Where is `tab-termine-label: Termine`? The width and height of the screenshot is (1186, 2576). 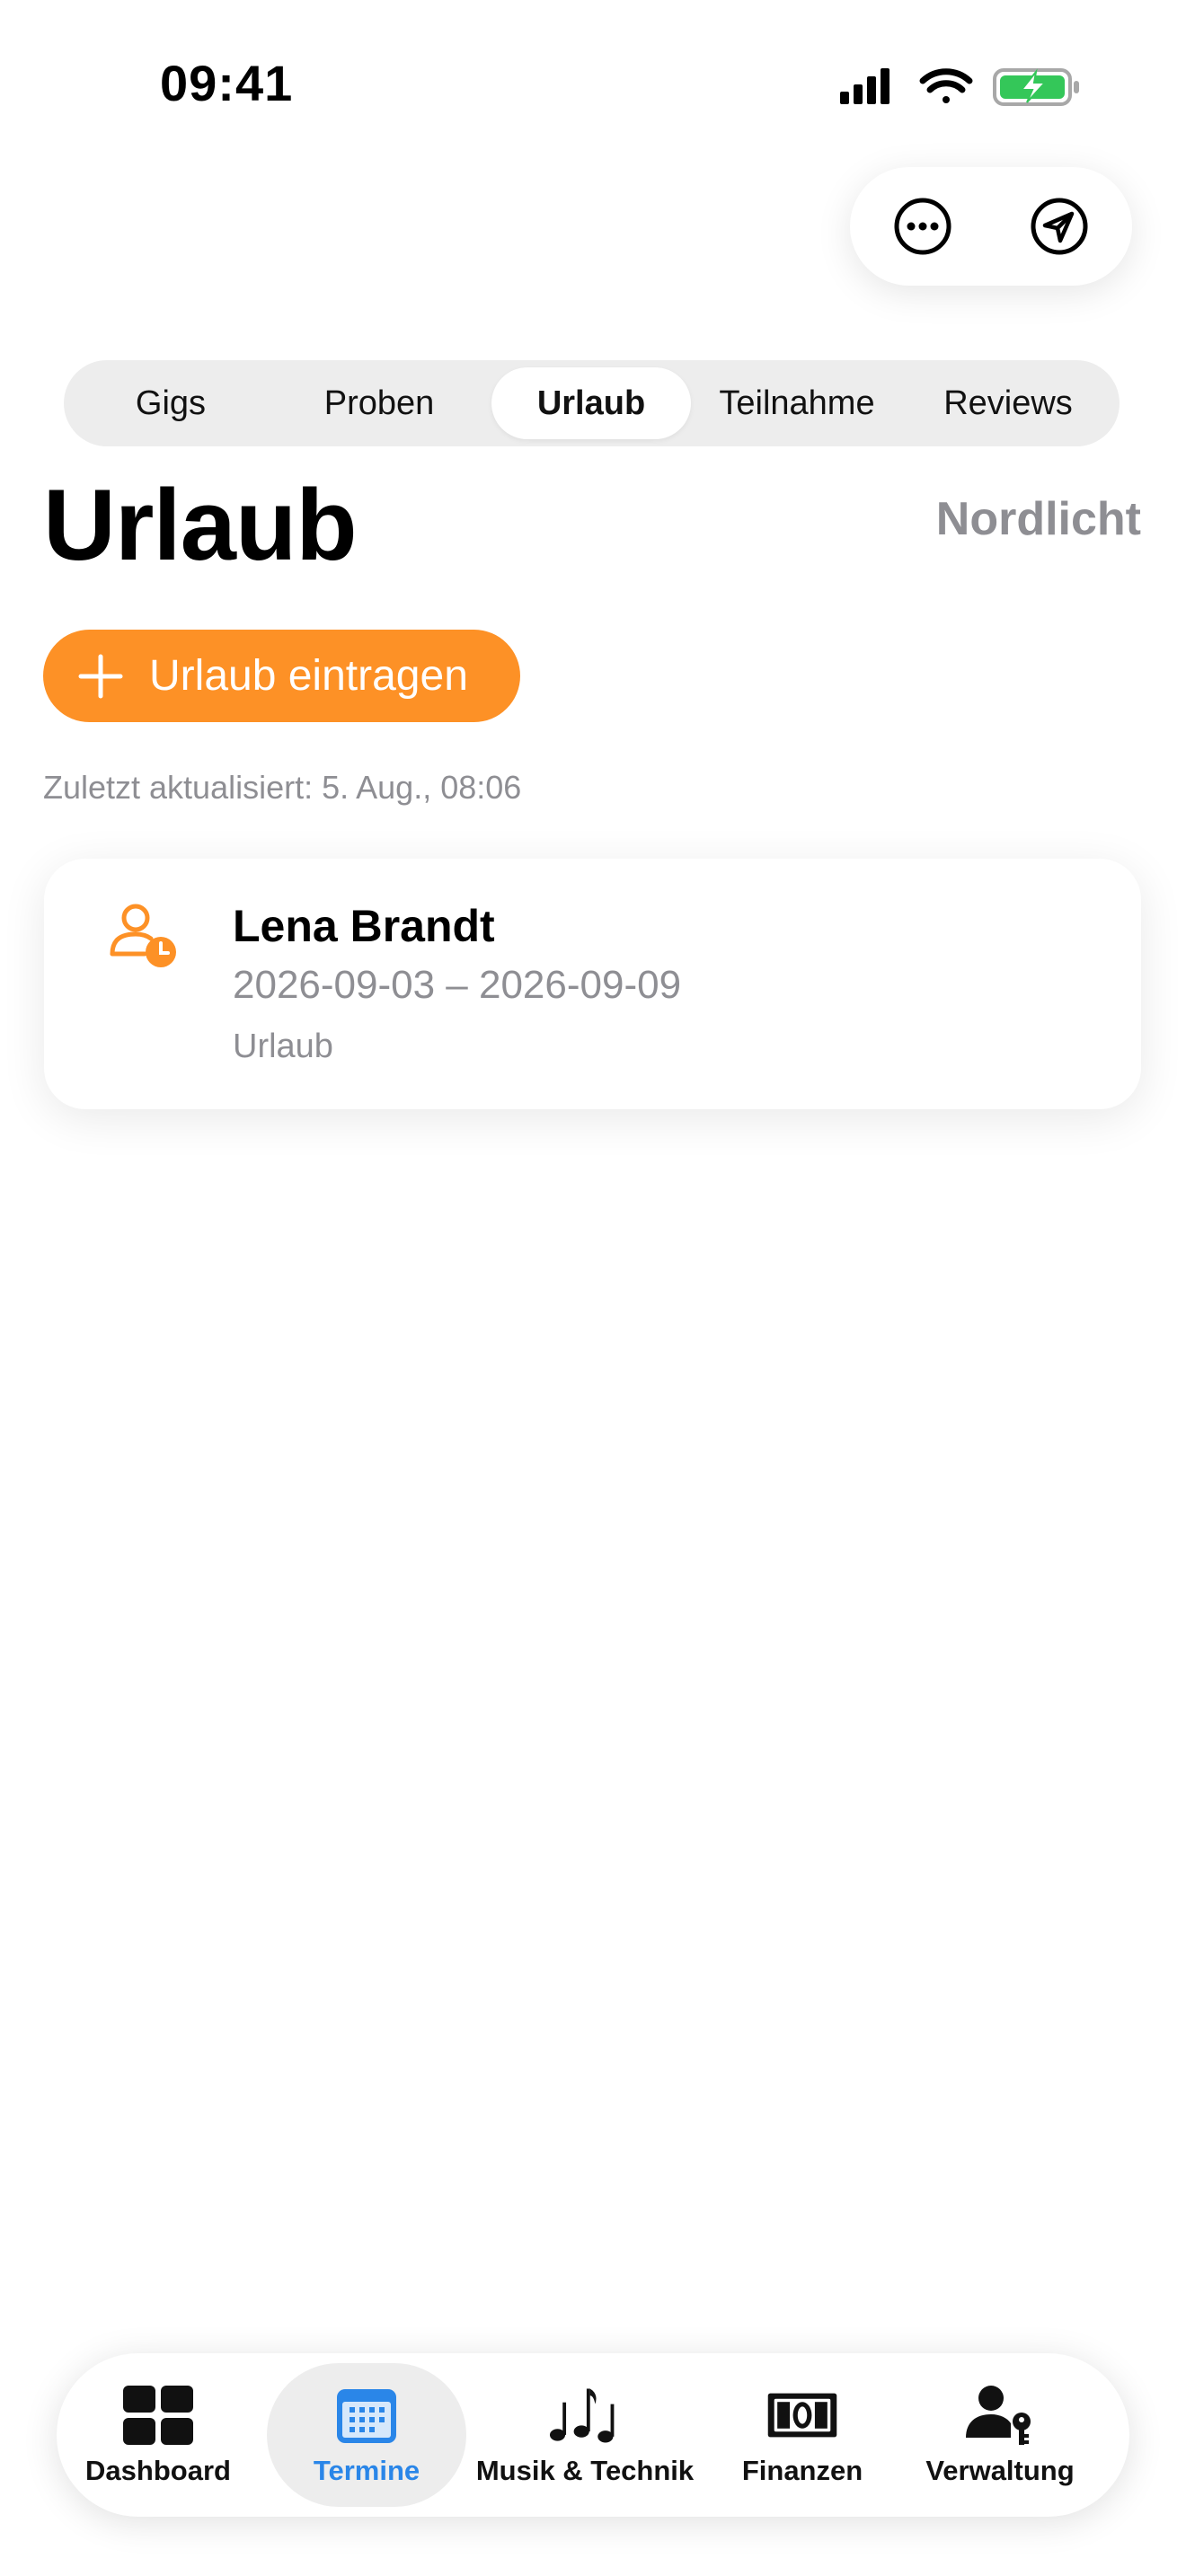 tab-termine-label: Termine is located at coordinates (366, 2470).